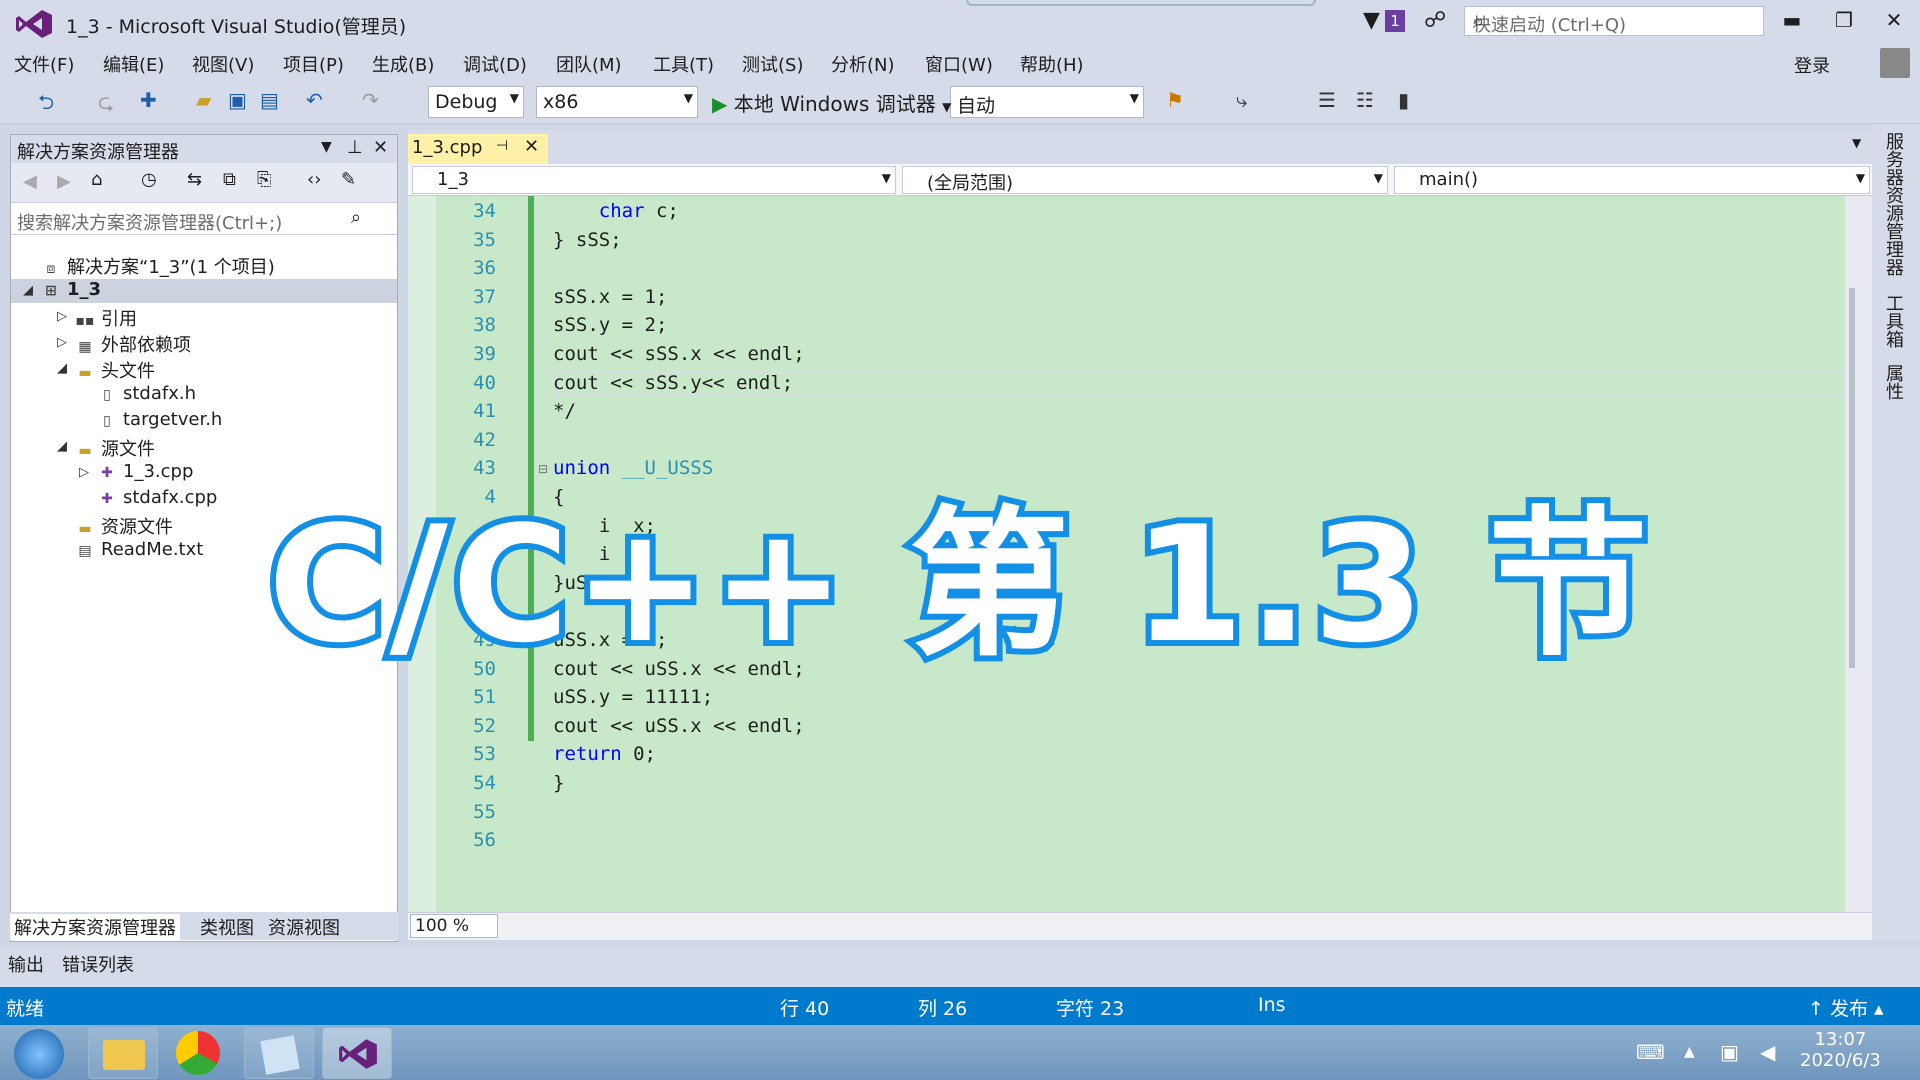  I want to click on collapse-all-icon: ⧉, so click(229, 179).